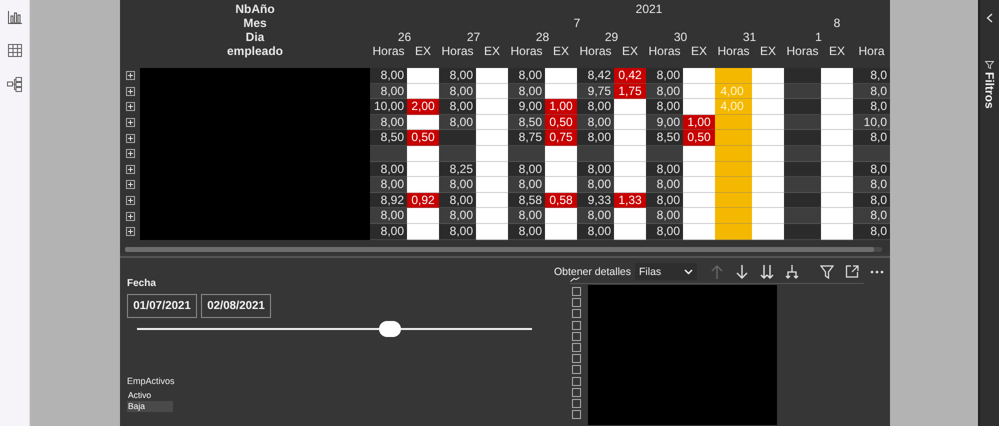  Describe the element at coordinates (649, 9) in the screenshot. I see `year-header: 2021` at that location.